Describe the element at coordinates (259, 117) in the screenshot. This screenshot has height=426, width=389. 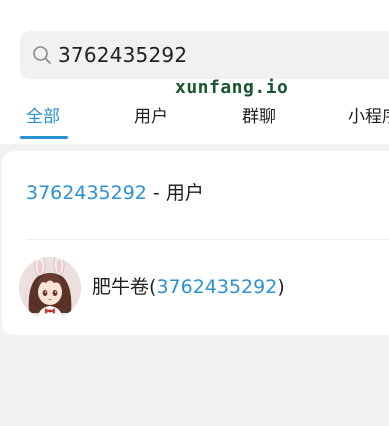
I see `tab-groups: 群聊` at that location.